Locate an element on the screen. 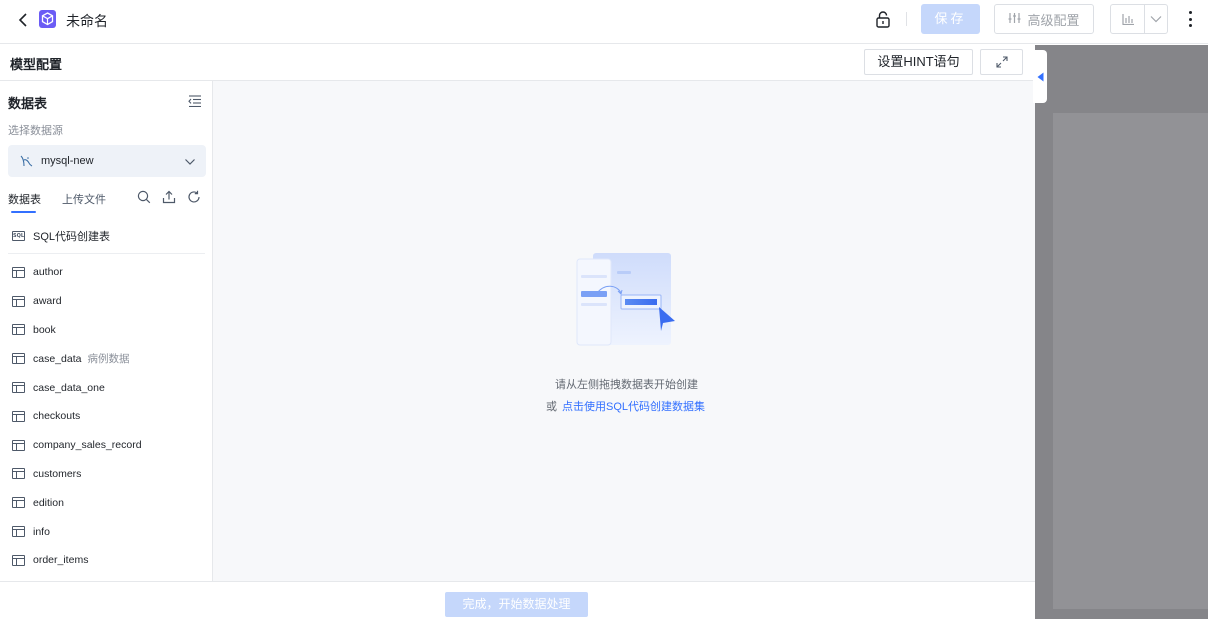 This screenshot has height=619, width=1208. toolbar-divider is located at coordinates (906, 19).